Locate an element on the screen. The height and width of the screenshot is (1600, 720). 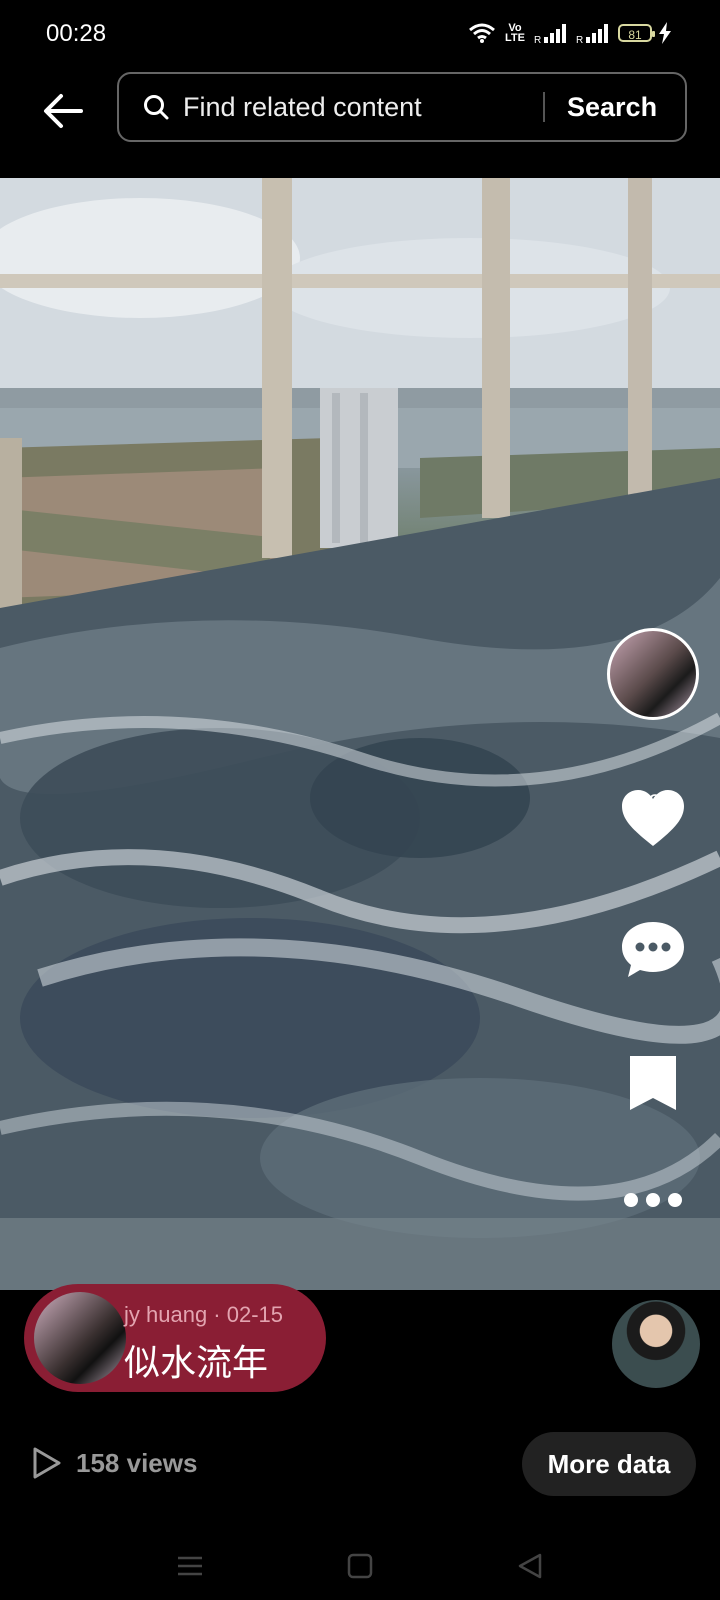
play-icon is located at coordinates (47, 1463).